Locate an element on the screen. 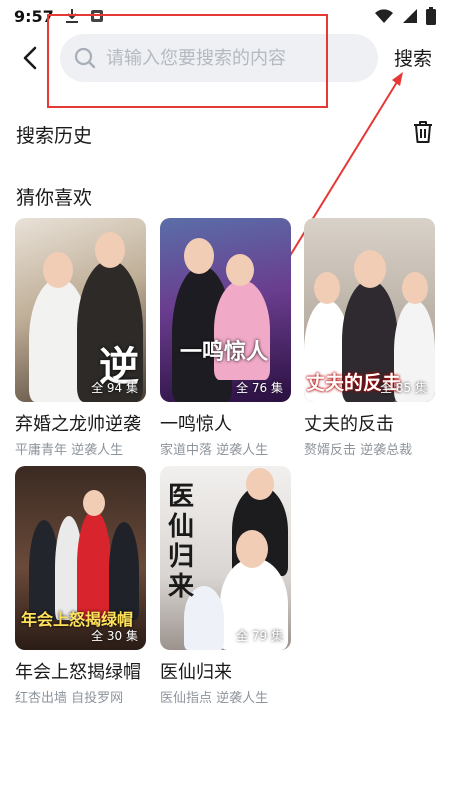  poster-image: 年会上怒揭绿帽 全 30 集 is located at coordinates (80, 558).